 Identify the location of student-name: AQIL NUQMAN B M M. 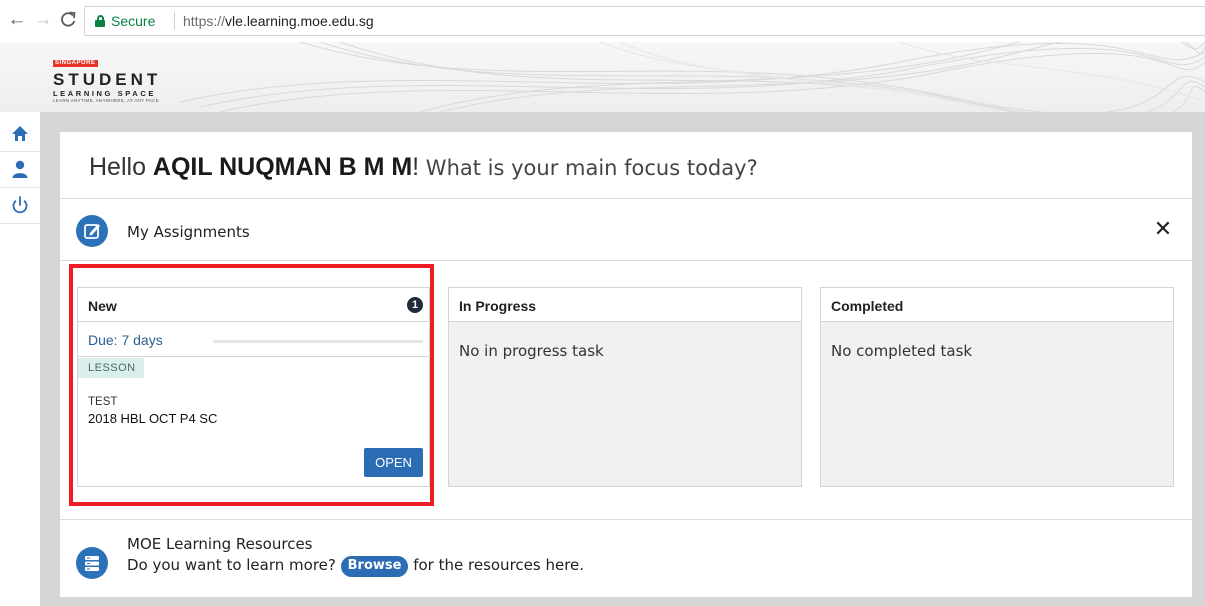
(282, 167).